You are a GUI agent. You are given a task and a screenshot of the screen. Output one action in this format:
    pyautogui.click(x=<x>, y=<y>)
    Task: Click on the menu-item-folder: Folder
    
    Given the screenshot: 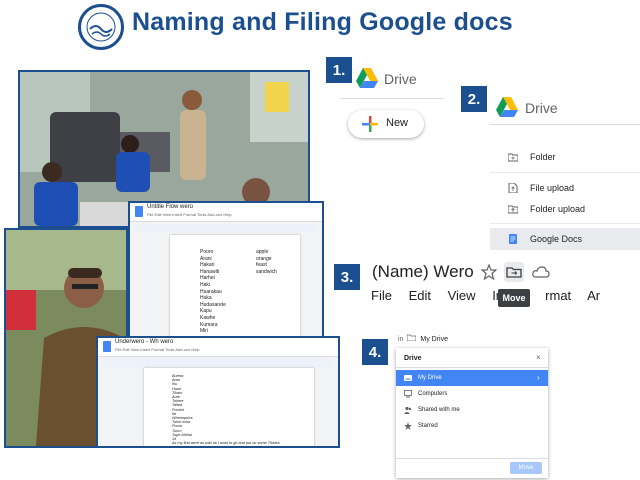 What is the action you would take?
    pyautogui.click(x=565, y=157)
    